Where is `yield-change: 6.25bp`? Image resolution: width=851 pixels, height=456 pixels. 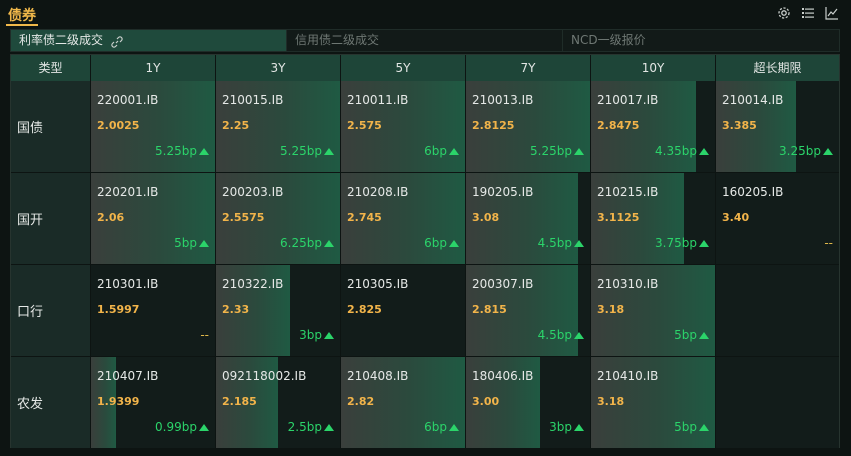
yield-change: 6.25bp is located at coordinates (307, 243).